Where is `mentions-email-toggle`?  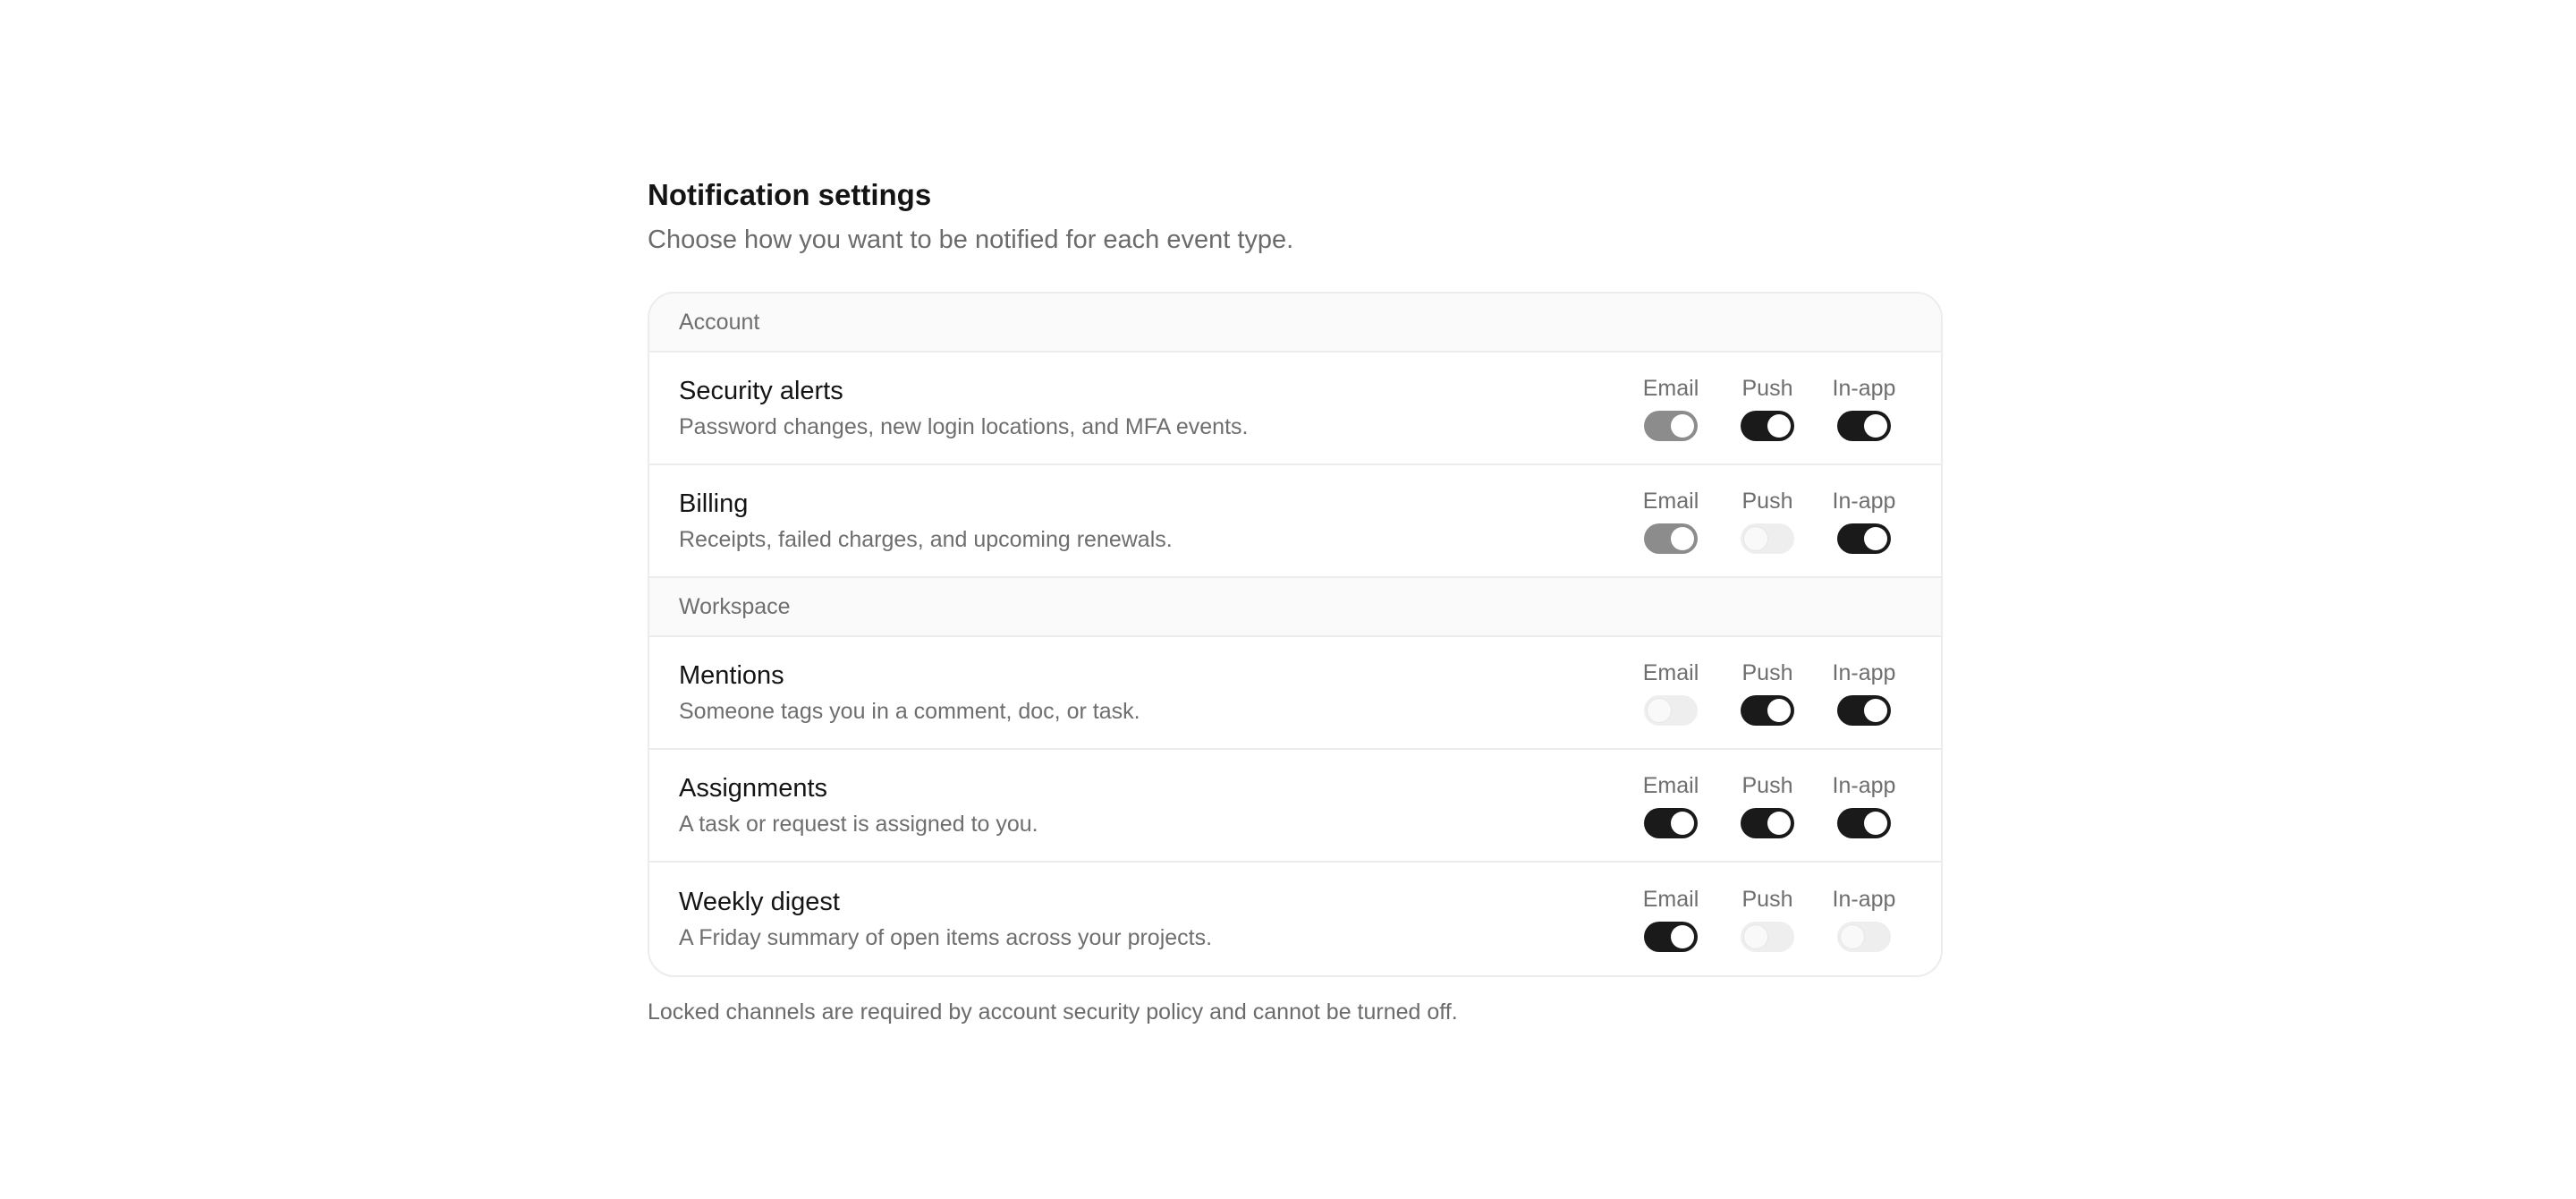
mentions-email-toggle is located at coordinates (1671, 710).